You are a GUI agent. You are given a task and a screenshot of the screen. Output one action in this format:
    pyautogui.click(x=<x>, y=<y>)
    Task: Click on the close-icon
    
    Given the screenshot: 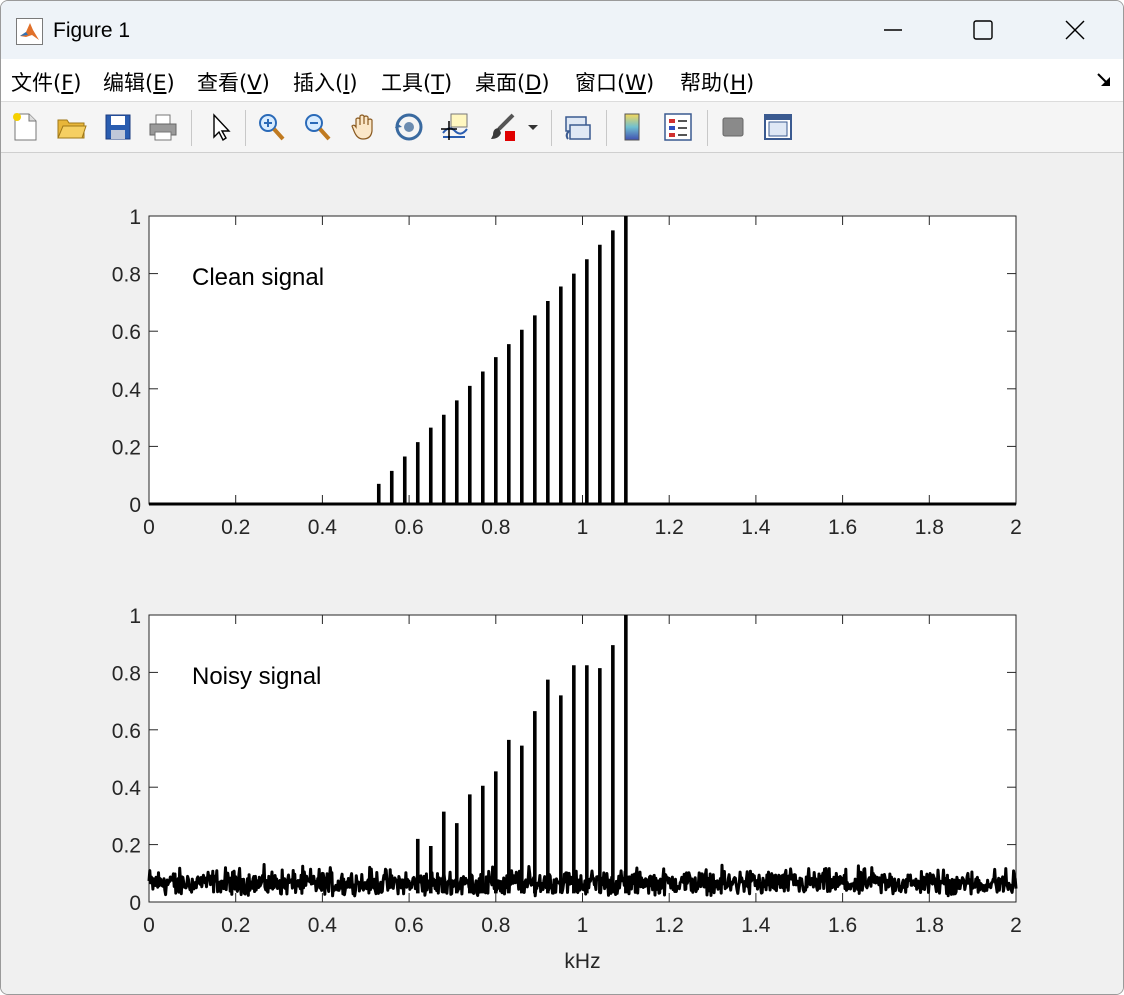 What is the action you would take?
    pyautogui.click(x=1075, y=30)
    